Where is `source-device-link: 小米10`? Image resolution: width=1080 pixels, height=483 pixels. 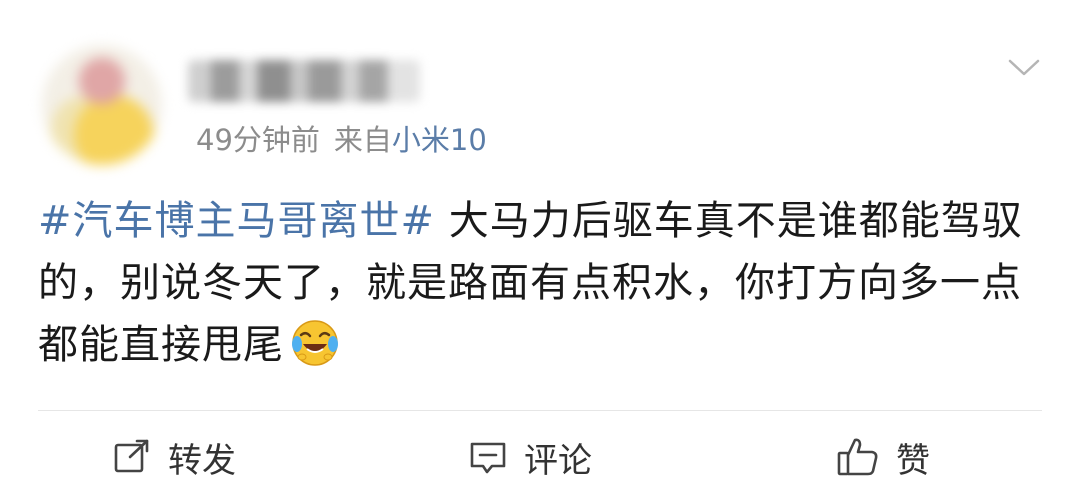 source-device-link: 小米10 is located at coordinates (439, 140).